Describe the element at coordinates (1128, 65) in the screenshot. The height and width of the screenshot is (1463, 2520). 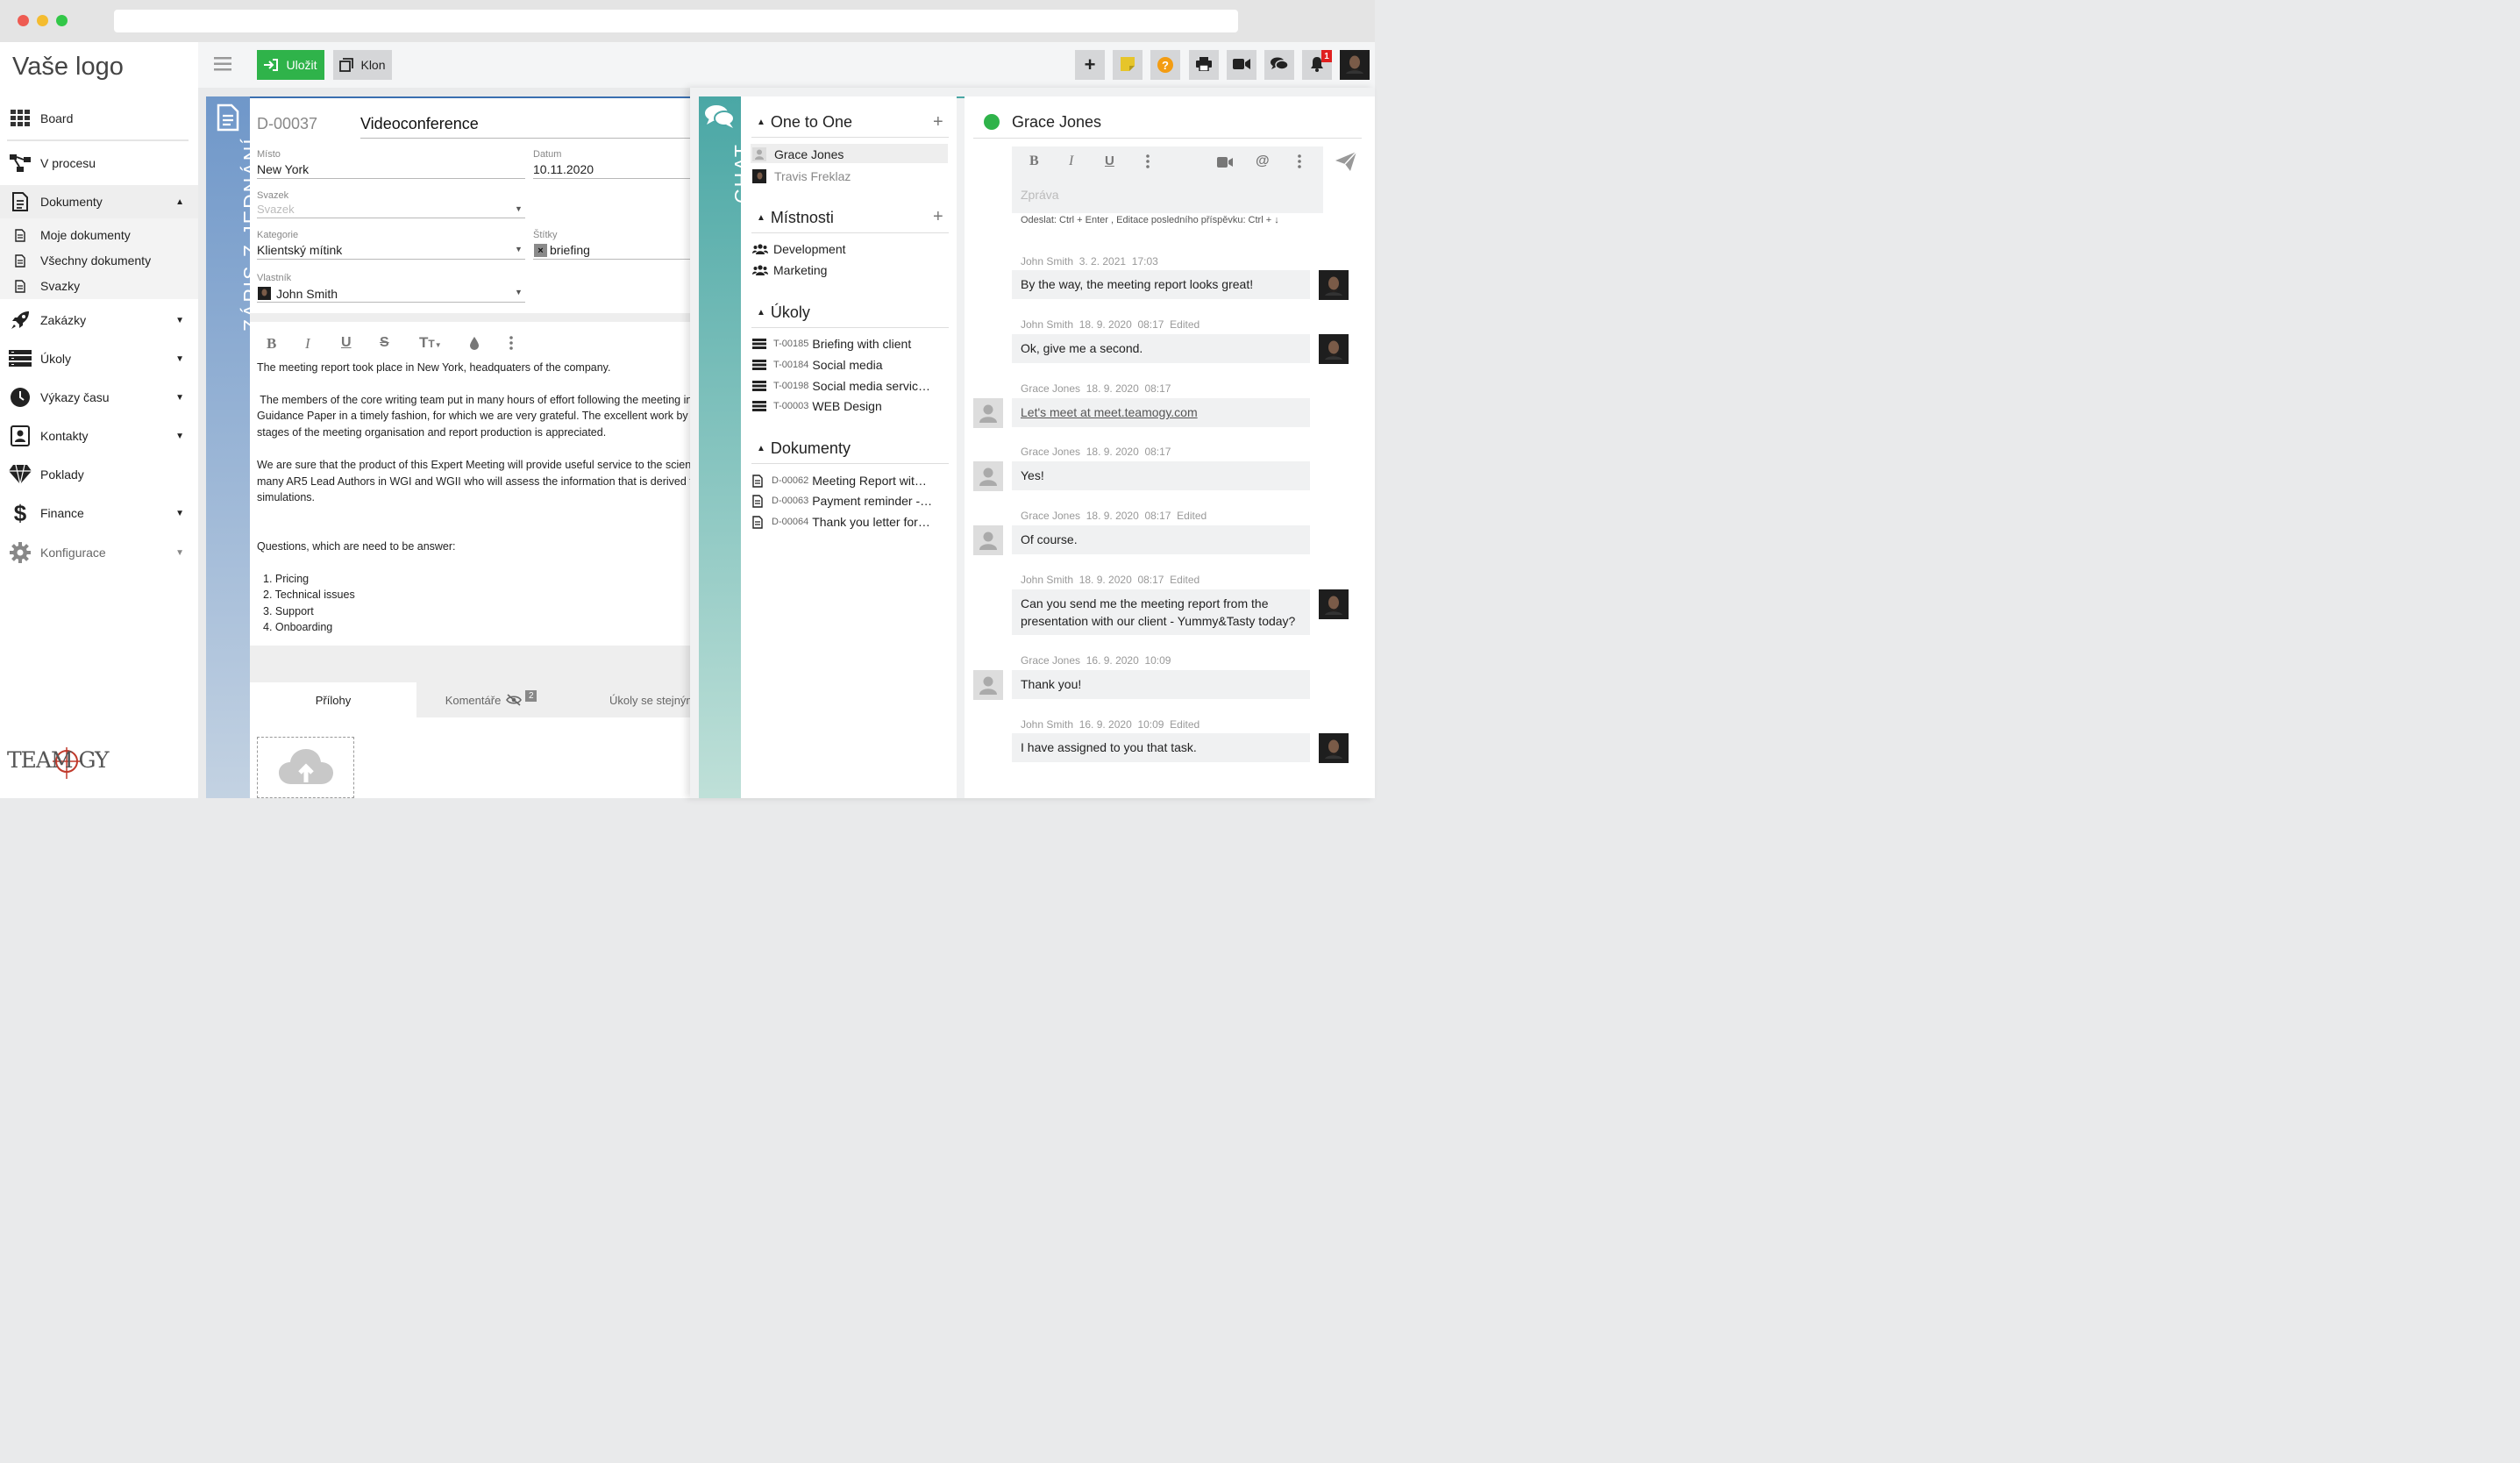
I see `note-button` at that location.